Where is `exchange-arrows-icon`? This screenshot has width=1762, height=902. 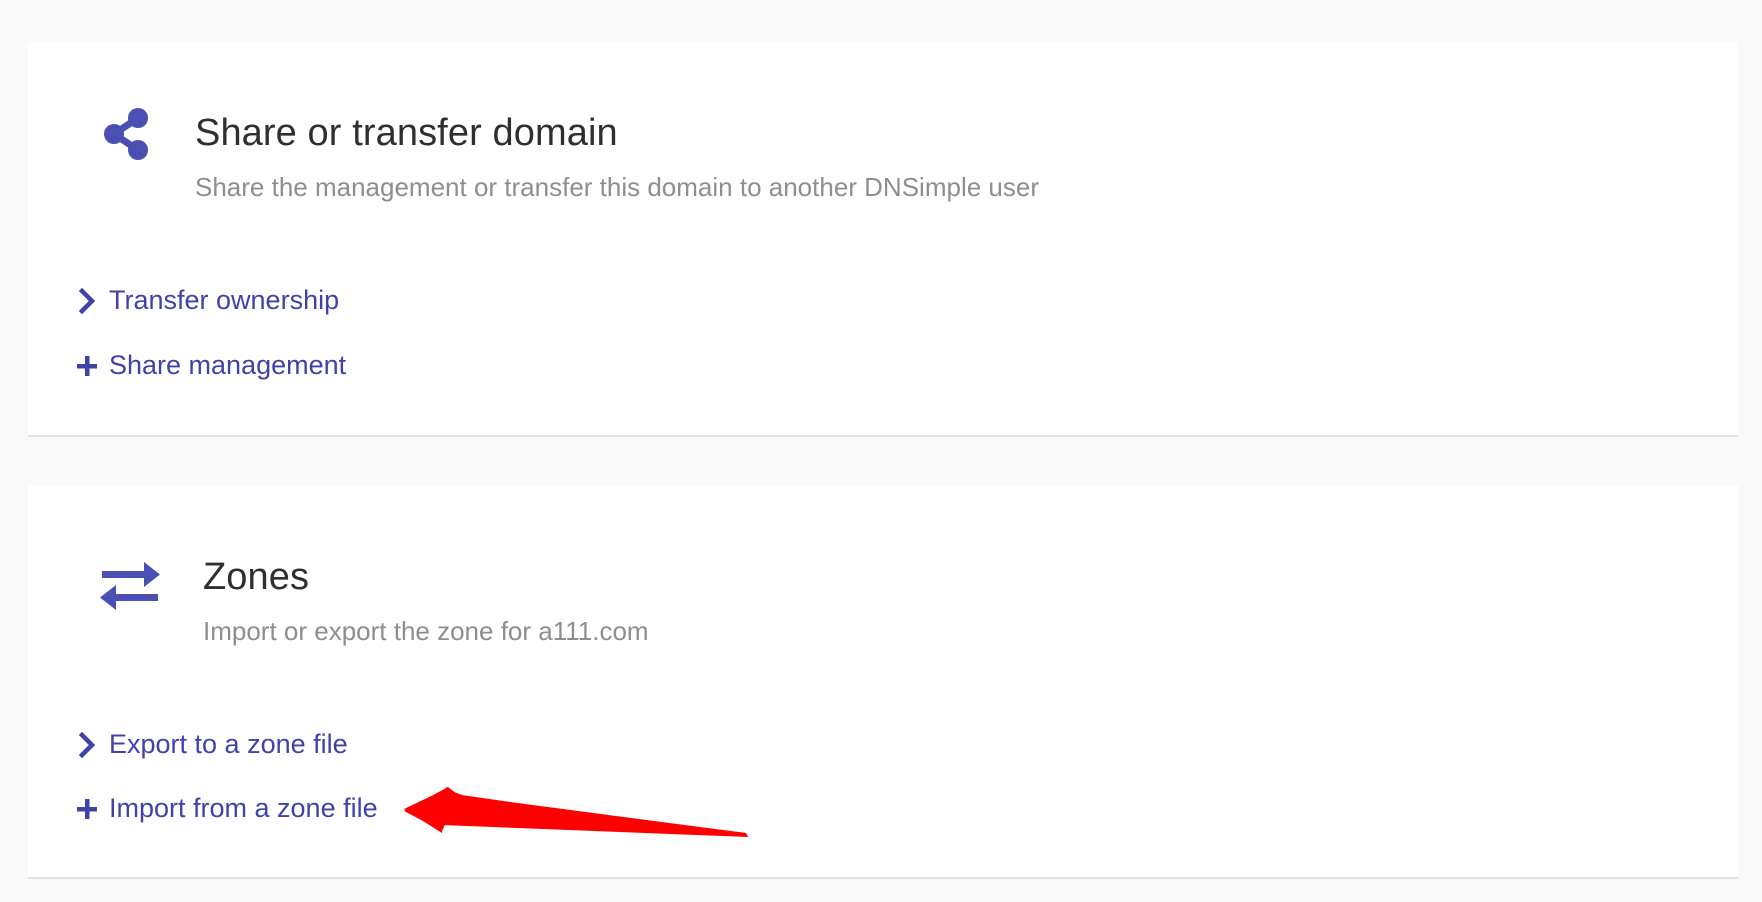 exchange-arrows-icon is located at coordinates (130, 586).